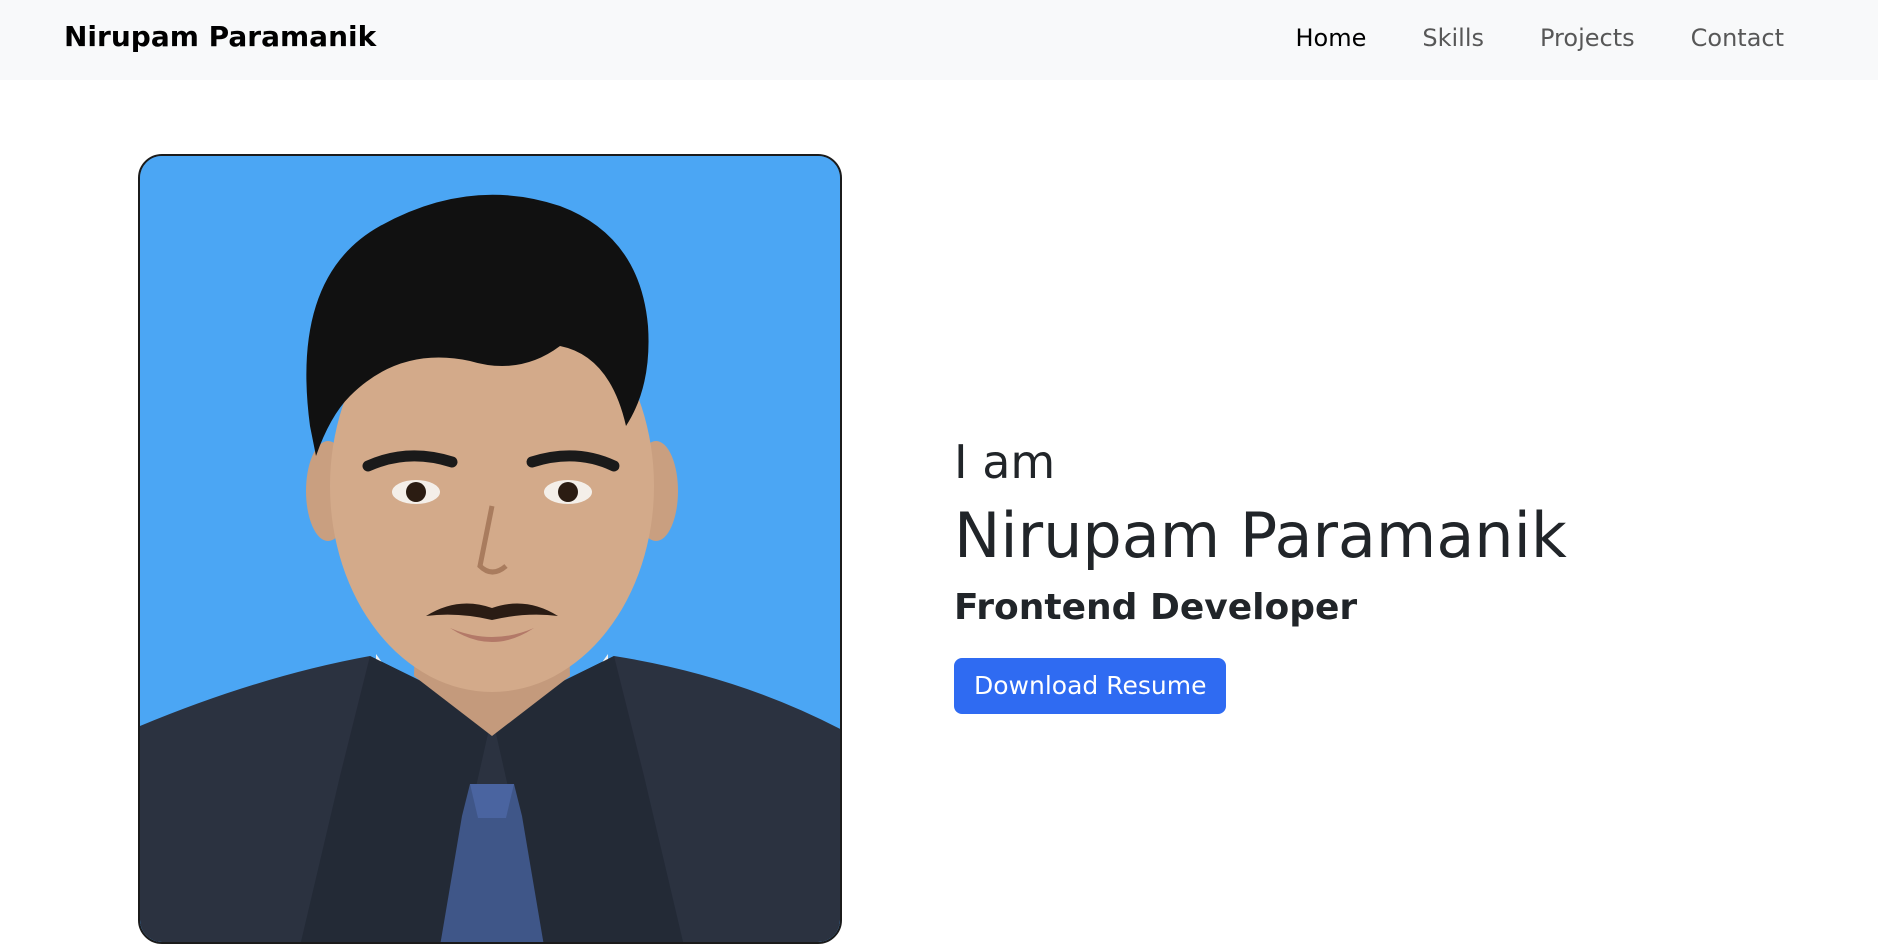 The image size is (1878, 944). Describe the element at coordinates (1587, 38) in the screenshot. I see `nav-link-projects: Projects` at that location.